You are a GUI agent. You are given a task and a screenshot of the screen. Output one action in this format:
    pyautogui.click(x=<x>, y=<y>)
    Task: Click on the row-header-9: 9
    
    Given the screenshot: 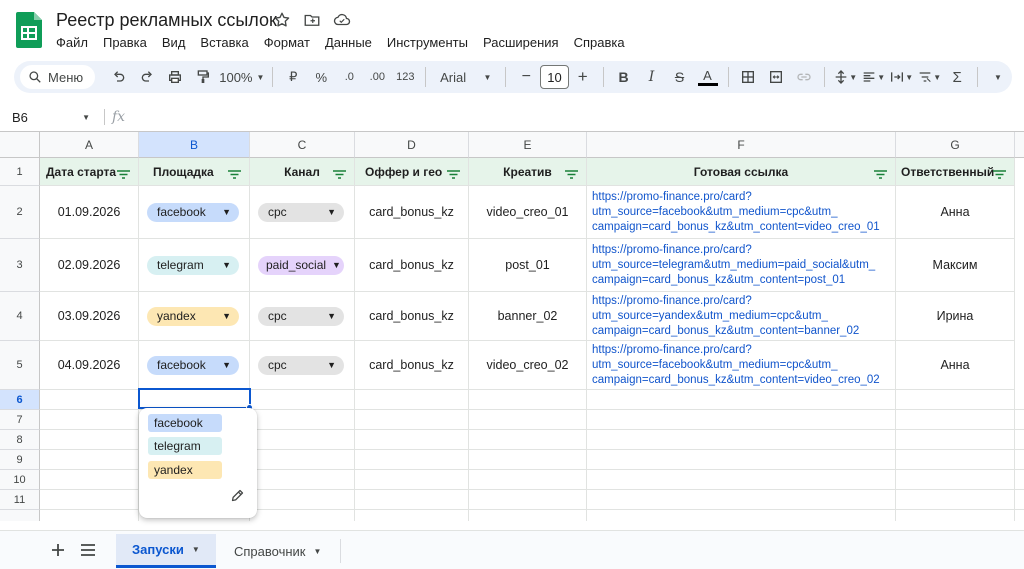 What is the action you would take?
    pyautogui.click(x=20, y=460)
    